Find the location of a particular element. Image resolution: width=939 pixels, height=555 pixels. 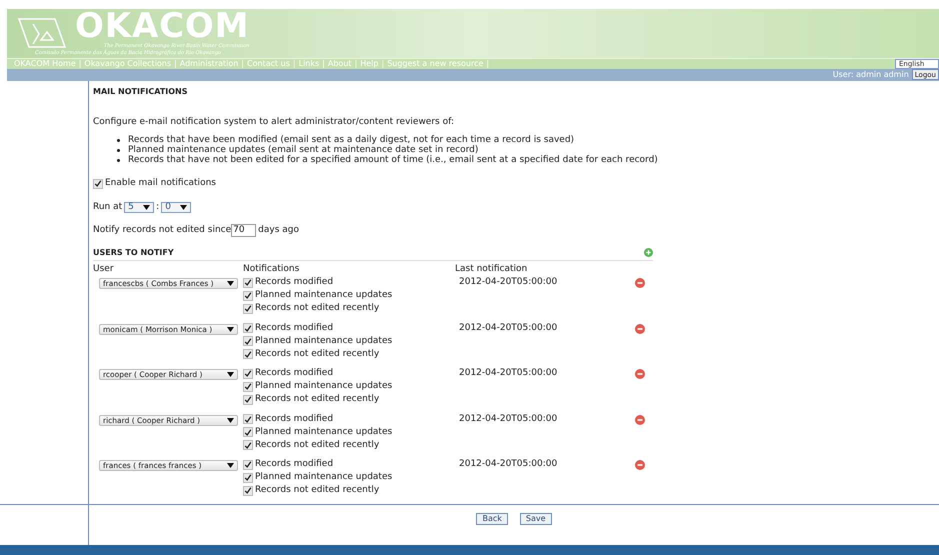

minute-select: 0 is located at coordinates (176, 207).